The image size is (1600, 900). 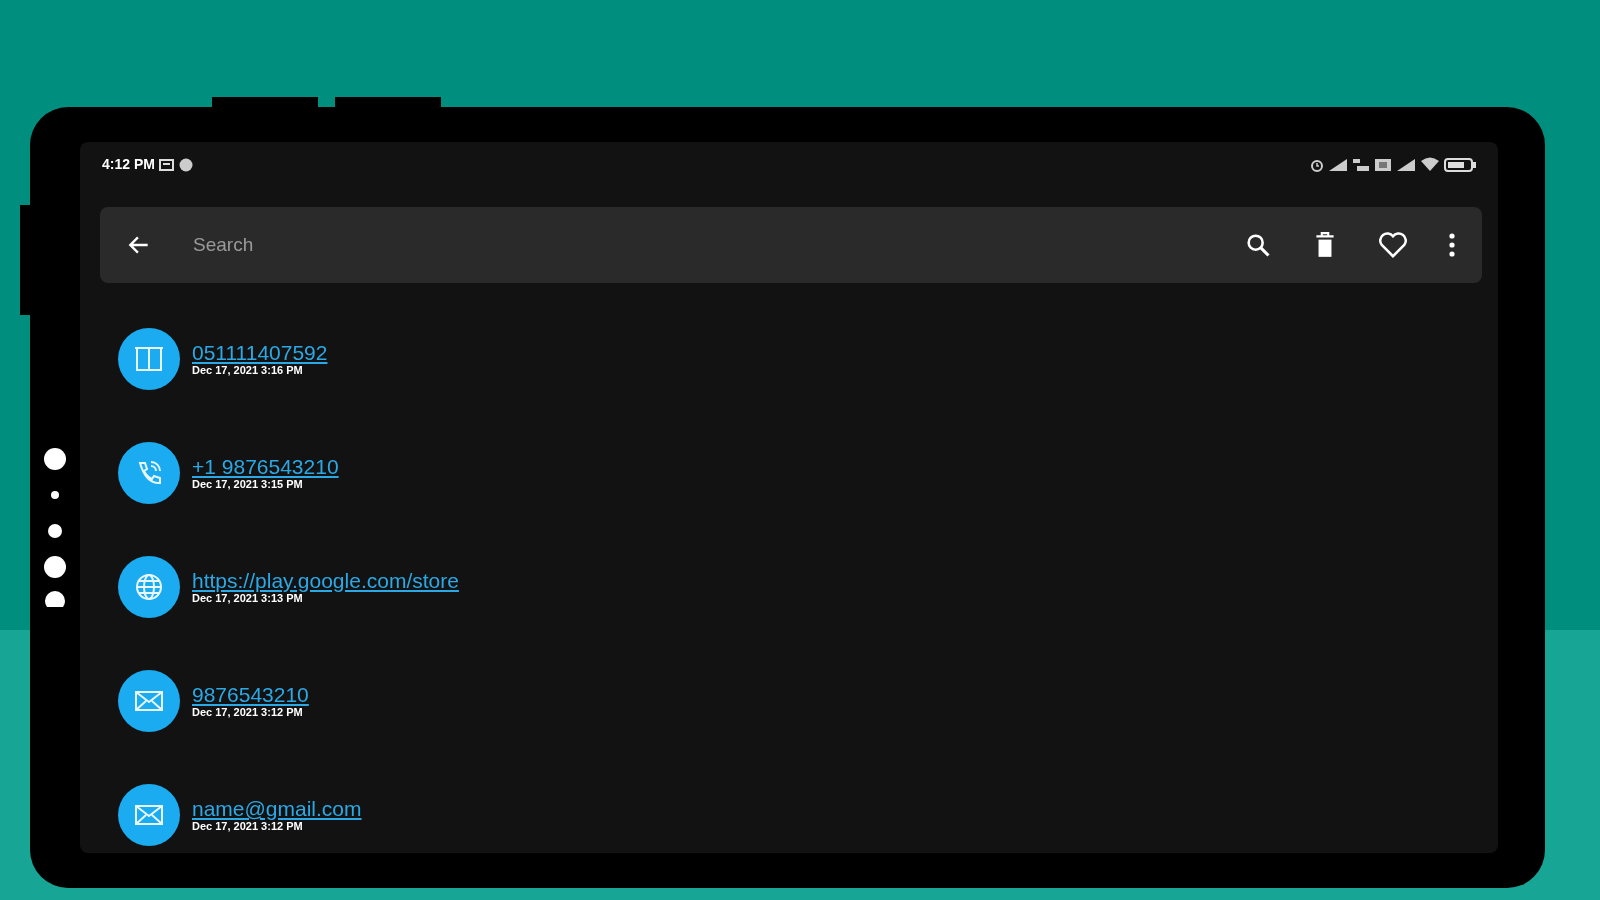 What do you see at coordinates (247, 370) in the screenshot?
I see `history-date: Dec 17, 2021 3:16 PM` at bounding box center [247, 370].